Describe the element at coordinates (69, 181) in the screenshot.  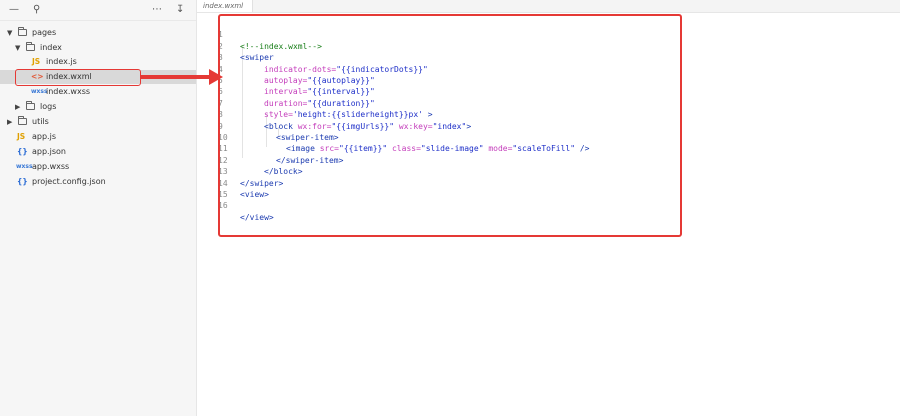
I see `tree-item-label: project.config.json` at that location.